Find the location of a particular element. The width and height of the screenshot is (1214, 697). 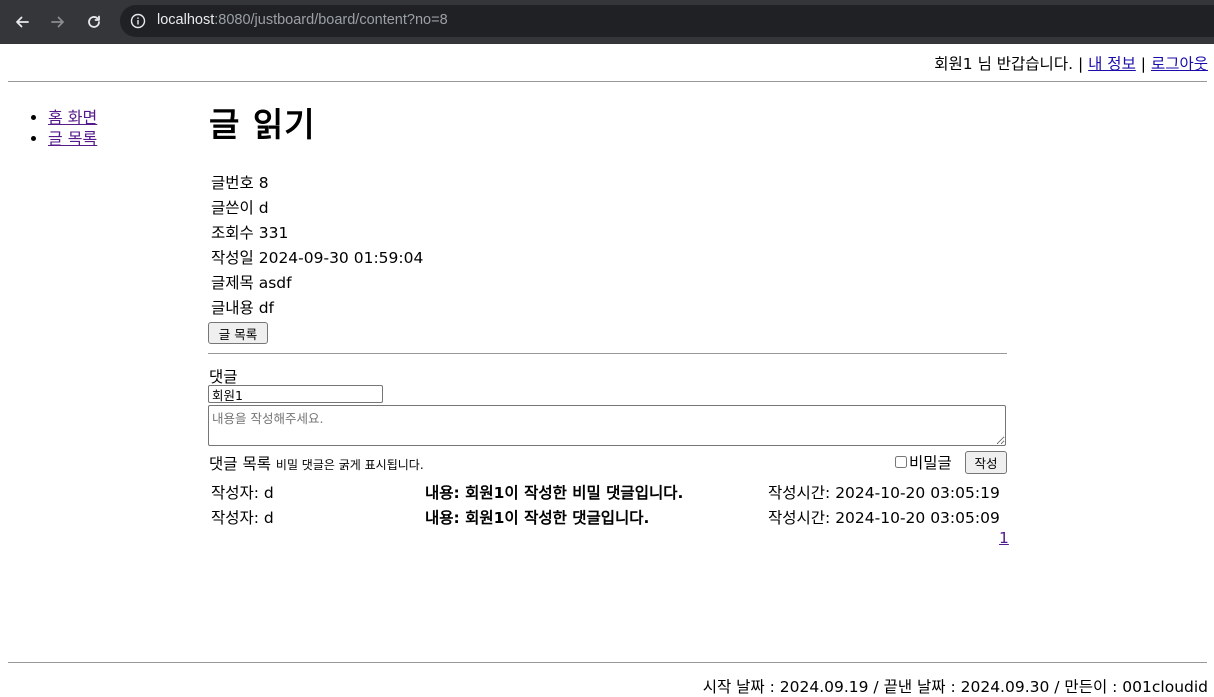

post-date: 작성일 2024-09-30 01:59:04 is located at coordinates (317, 258).